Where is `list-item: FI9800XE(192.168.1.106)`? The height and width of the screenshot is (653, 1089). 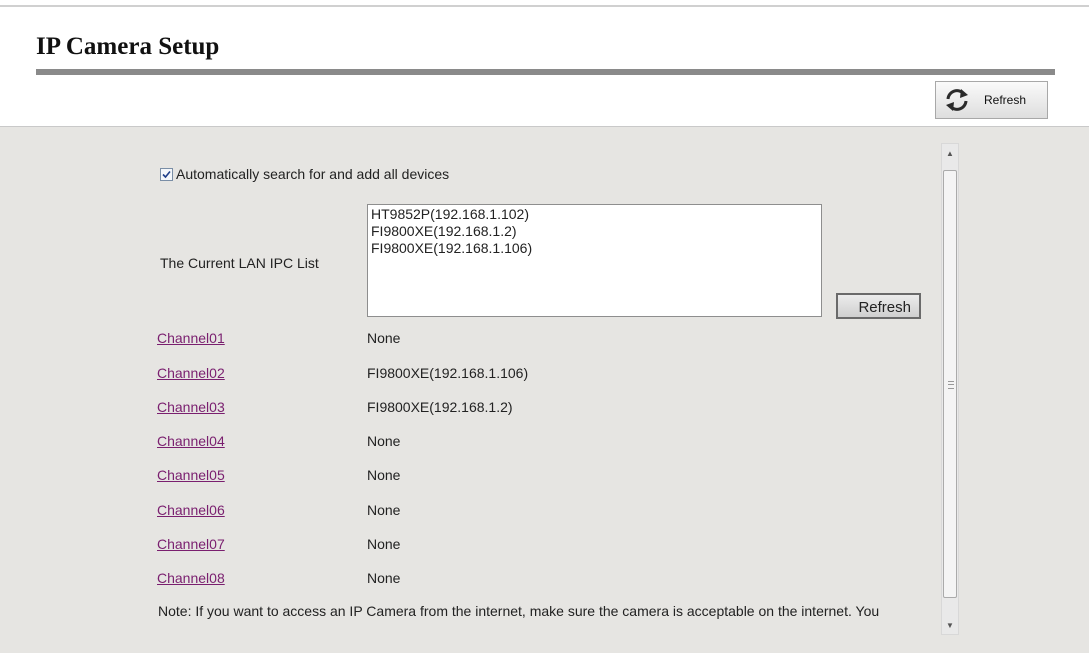
list-item: FI9800XE(192.168.1.106) is located at coordinates (594, 248).